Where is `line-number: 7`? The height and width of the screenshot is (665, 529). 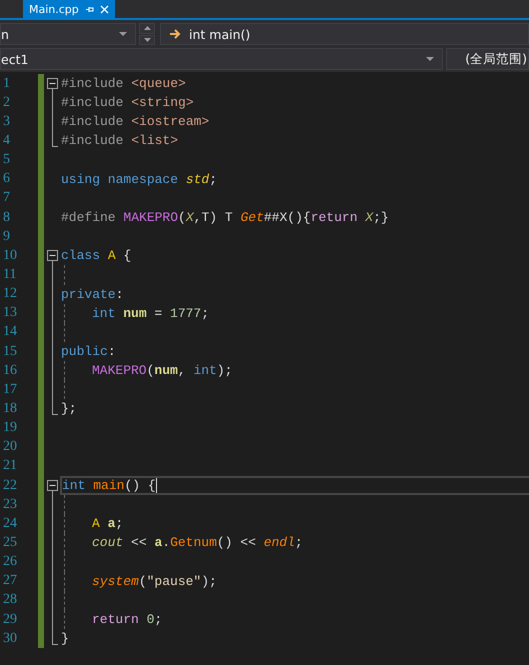 line-number: 7 is located at coordinates (6, 198).